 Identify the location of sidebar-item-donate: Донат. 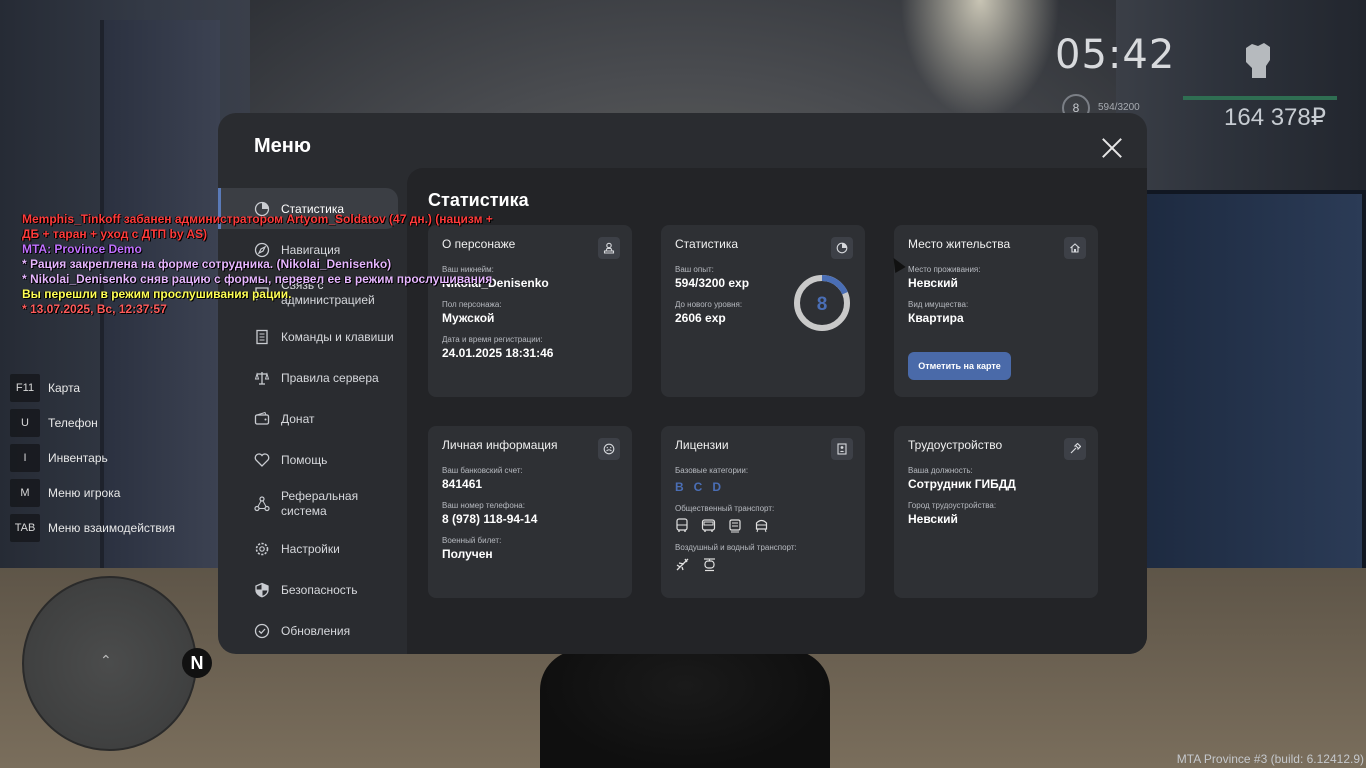
(313, 418).